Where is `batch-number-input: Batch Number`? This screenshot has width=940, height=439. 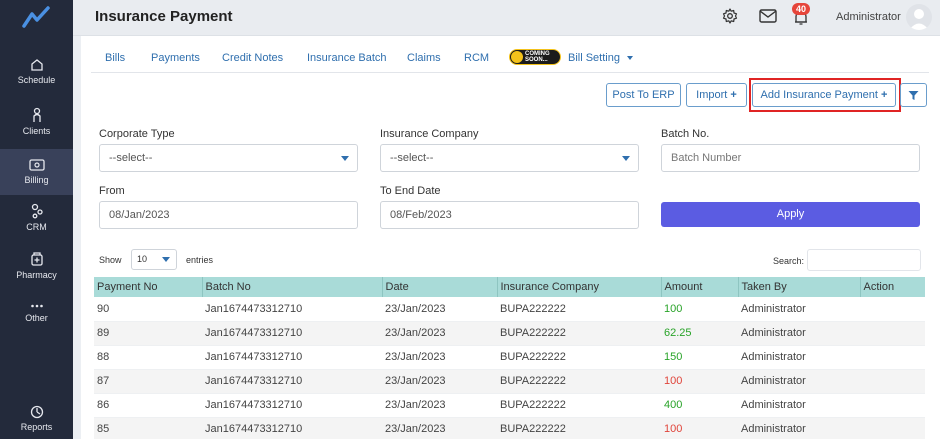 batch-number-input: Batch Number is located at coordinates (790, 158).